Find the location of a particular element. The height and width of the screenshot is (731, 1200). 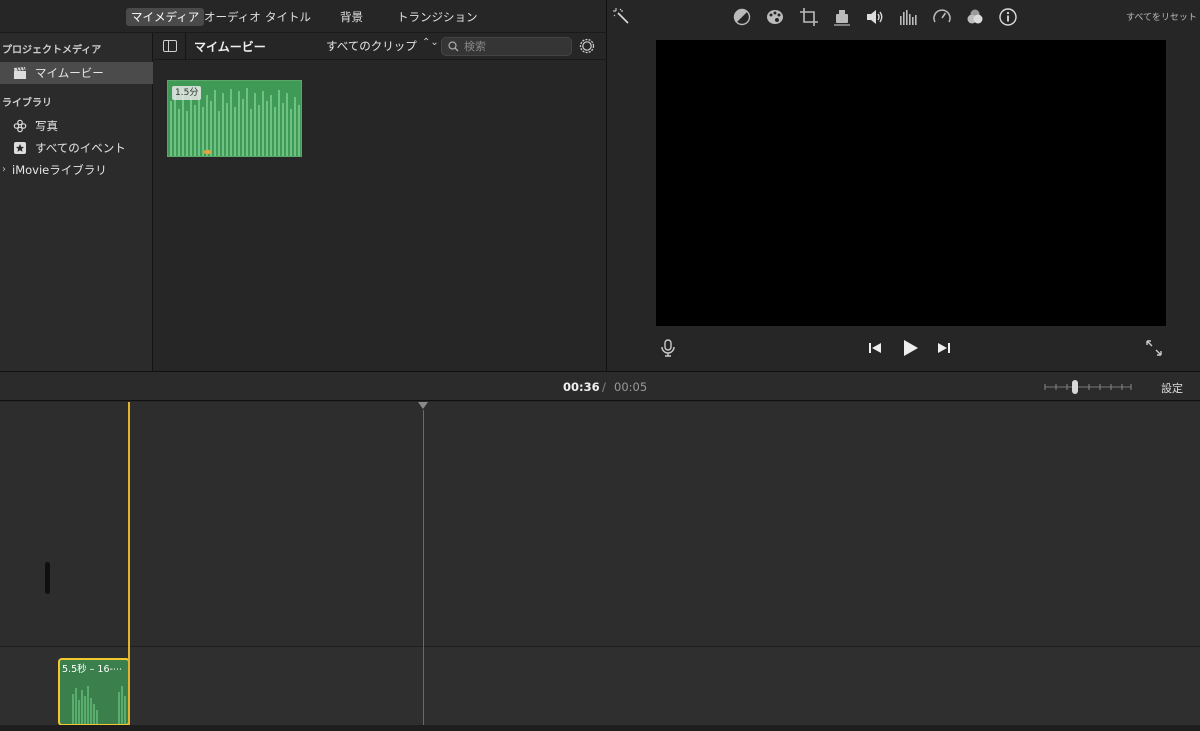

sidebar-item-imovie-library: › iMovieライブラリ is located at coordinates (76, 170).